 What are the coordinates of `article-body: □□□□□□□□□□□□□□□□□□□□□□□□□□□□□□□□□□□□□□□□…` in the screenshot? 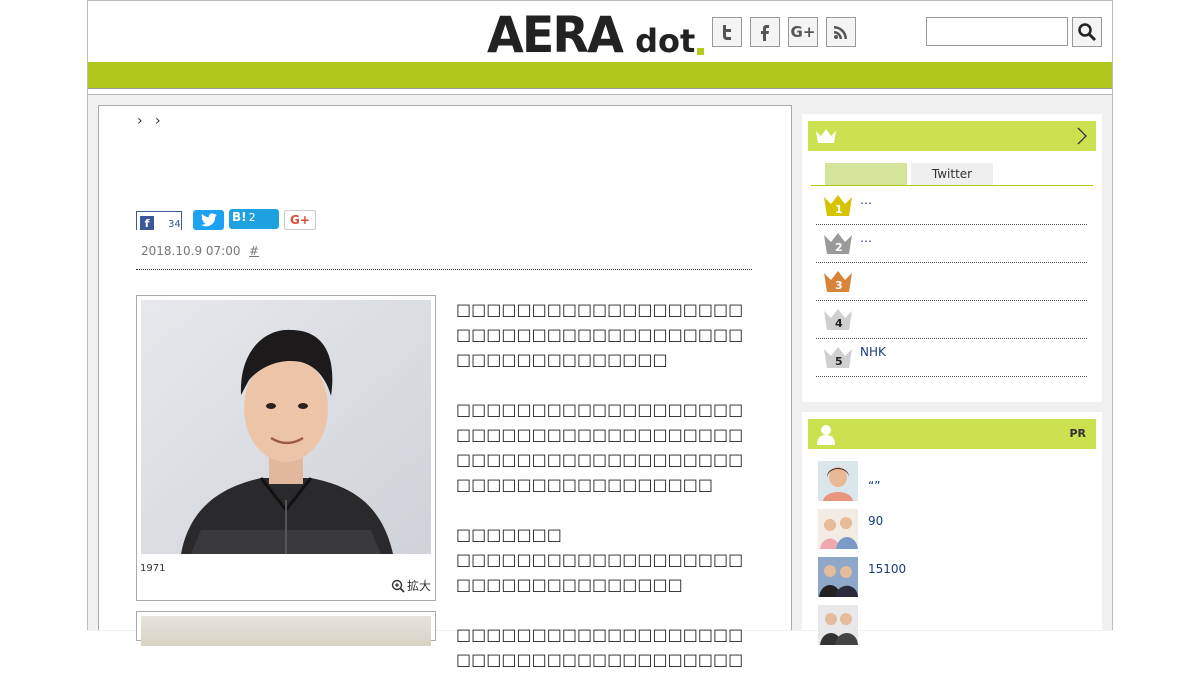 It's located at (604, 497).